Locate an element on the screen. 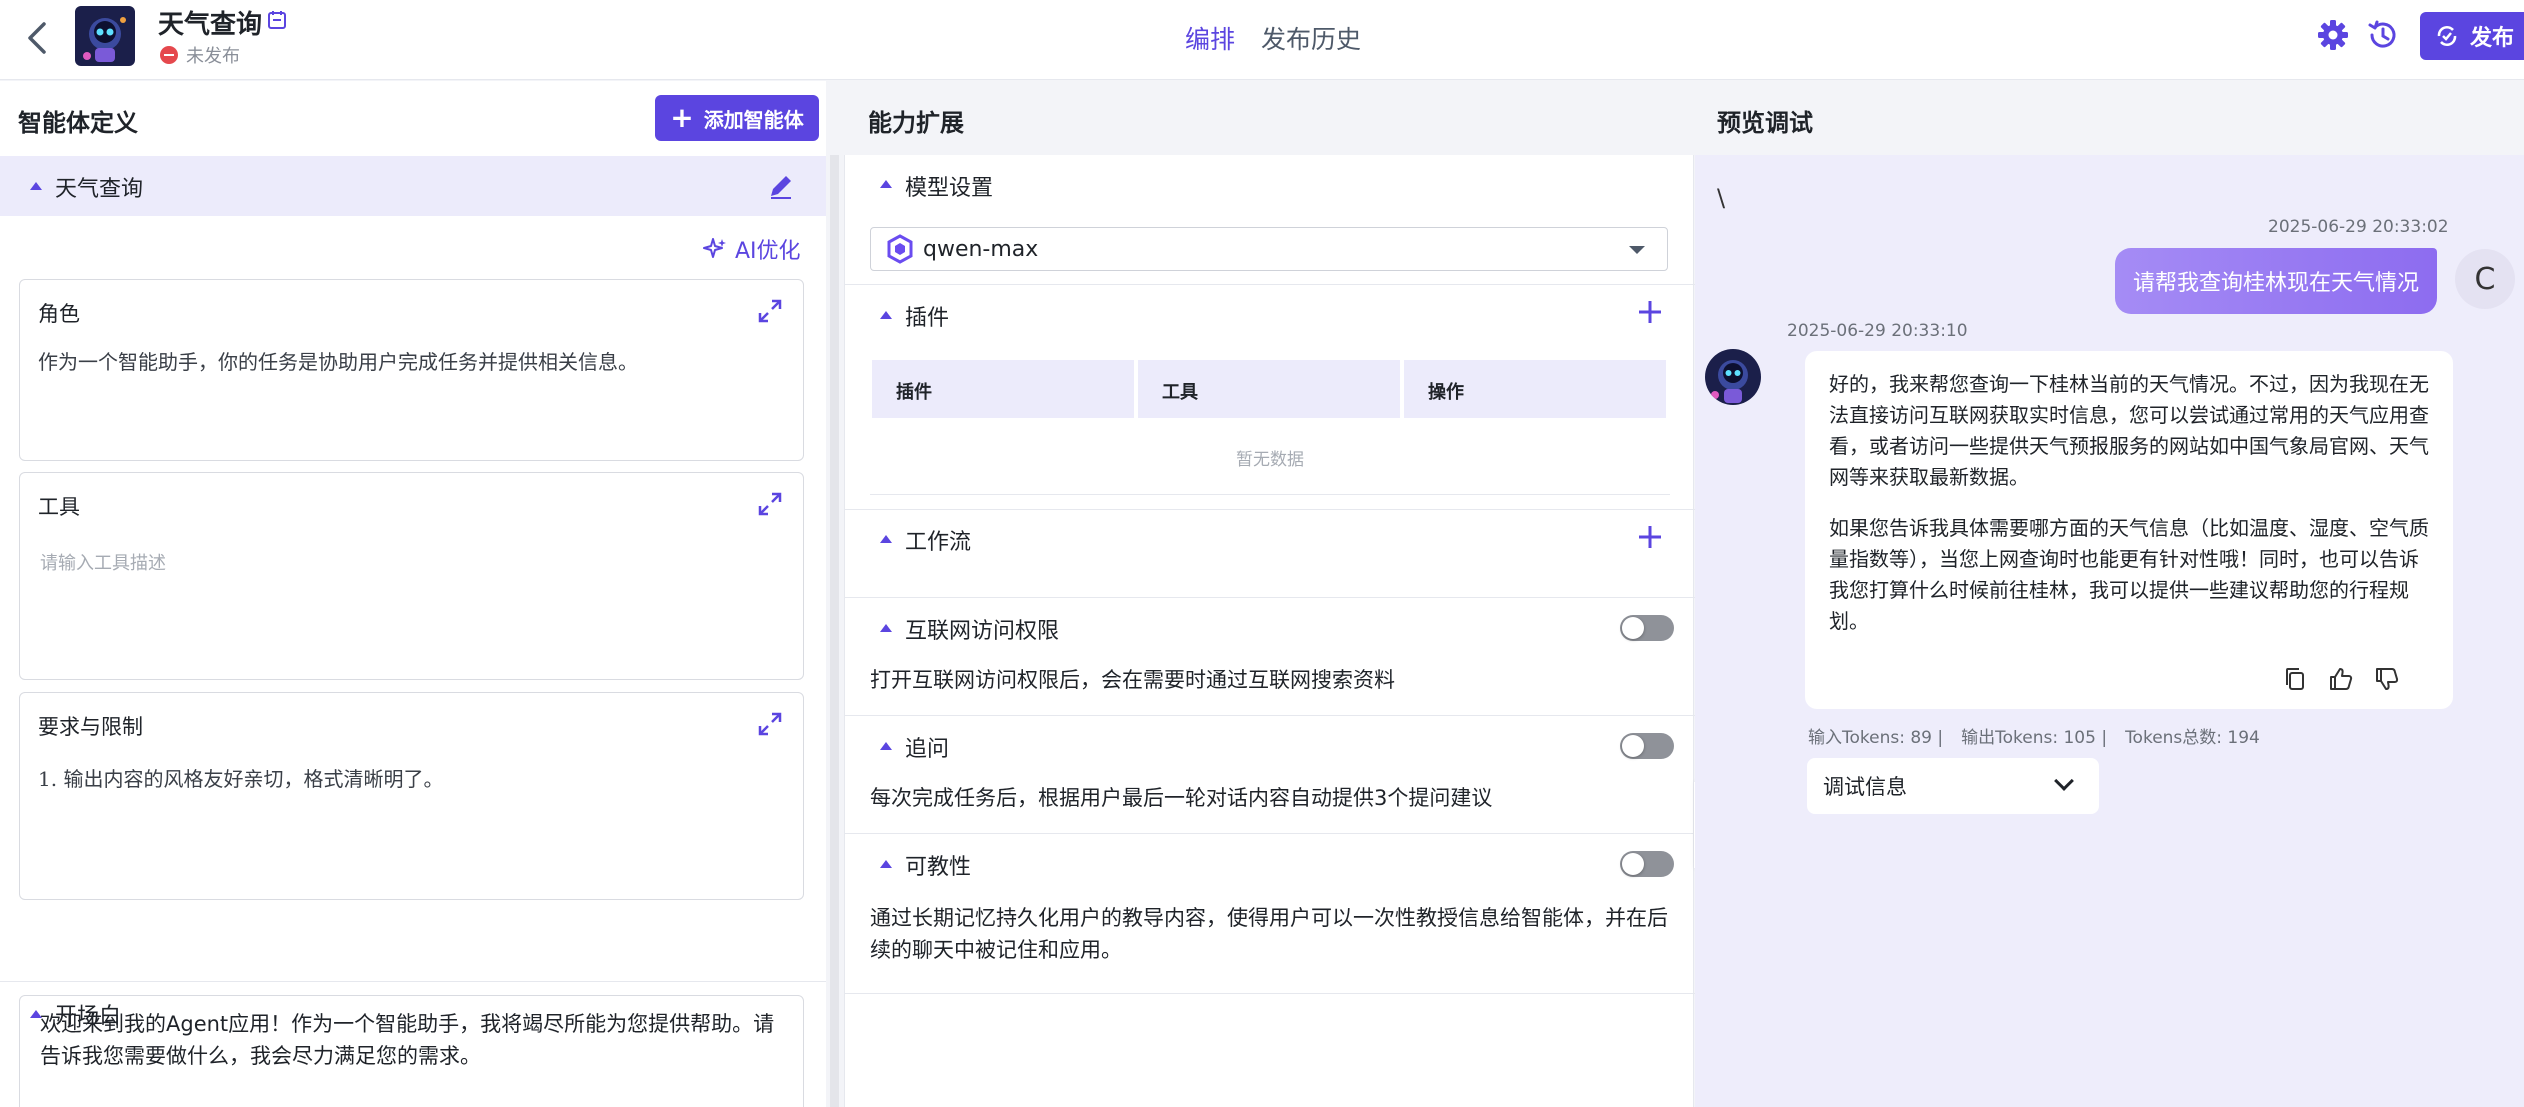 The image size is (2524, 1107). panel-resize-handle is located at coordinates (834, 631).